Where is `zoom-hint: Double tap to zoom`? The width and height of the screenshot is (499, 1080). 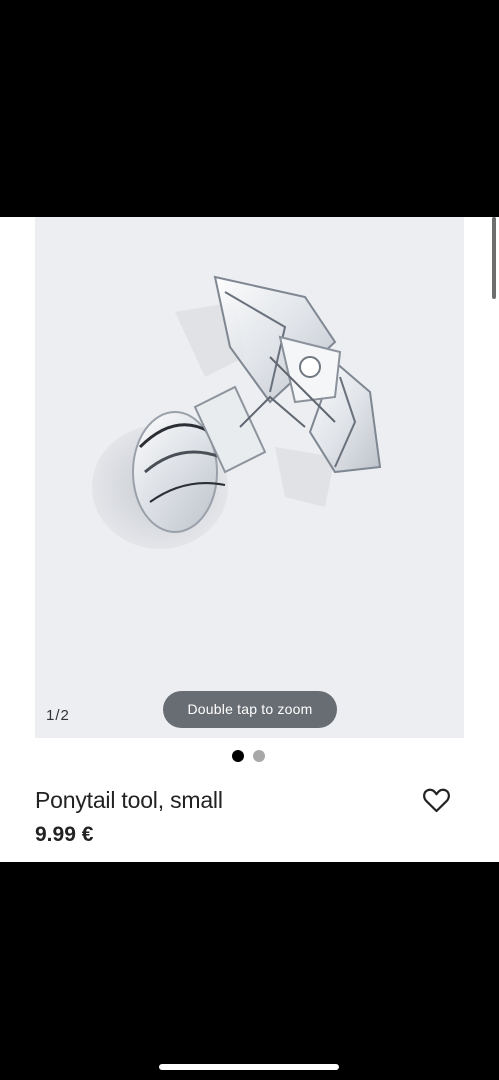
zoom-hint: Double tap to zoom is located at coordinates (250, 709).